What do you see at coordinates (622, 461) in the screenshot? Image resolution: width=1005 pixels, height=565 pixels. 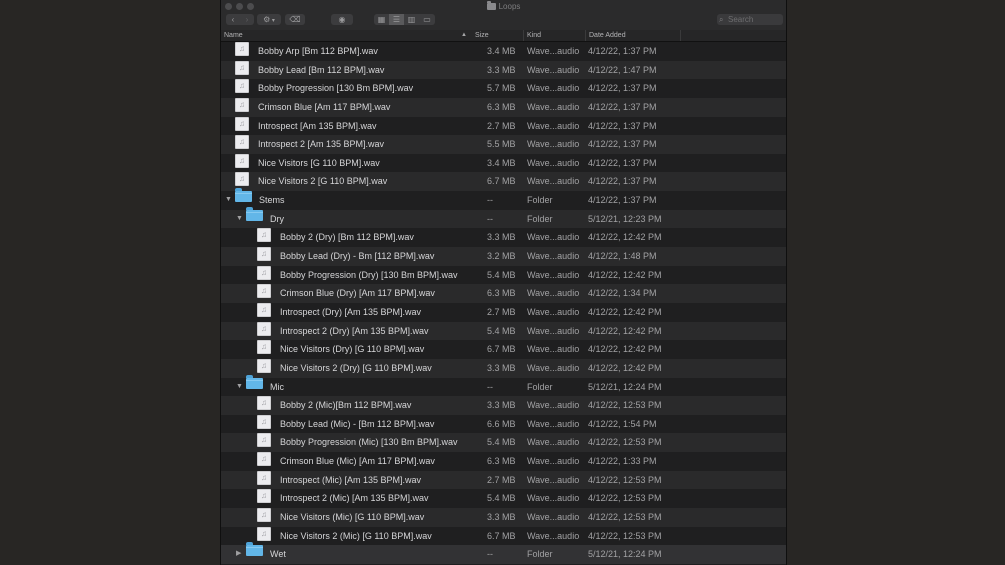 I see `date-added: 4/12/22, 1:33 PM` at bounding box center [622, 461].